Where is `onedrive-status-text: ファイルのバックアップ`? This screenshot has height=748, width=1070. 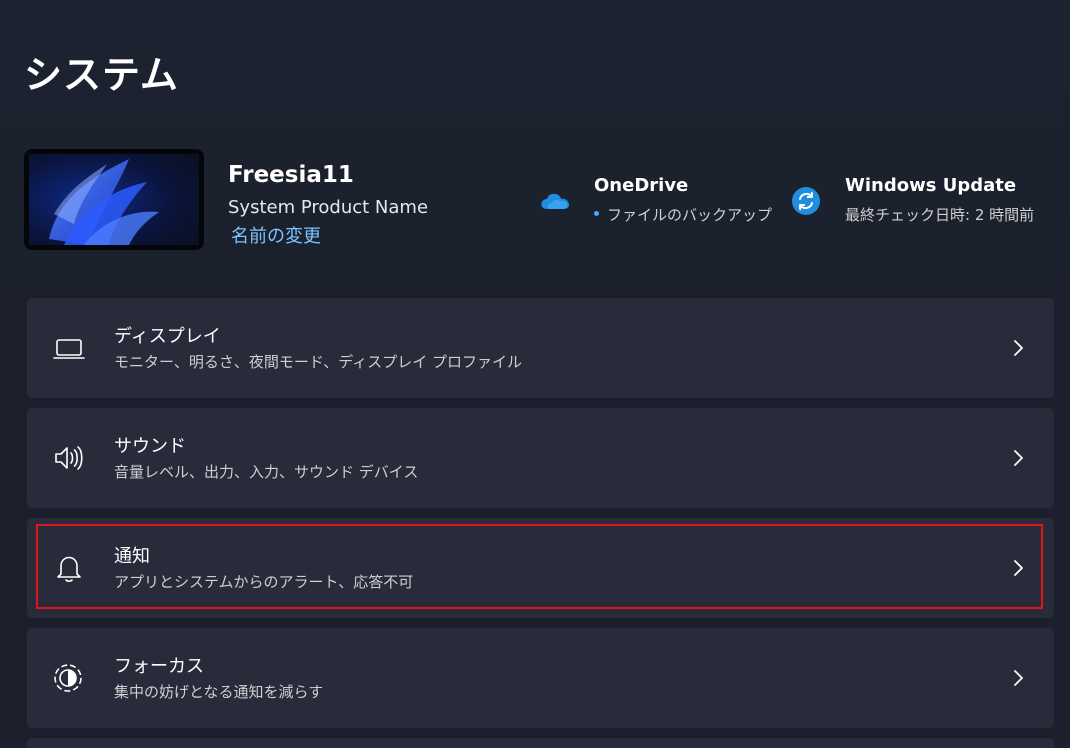 onedrive-status-text: ファイルのバックアップ is located at coordinates (690, 215).